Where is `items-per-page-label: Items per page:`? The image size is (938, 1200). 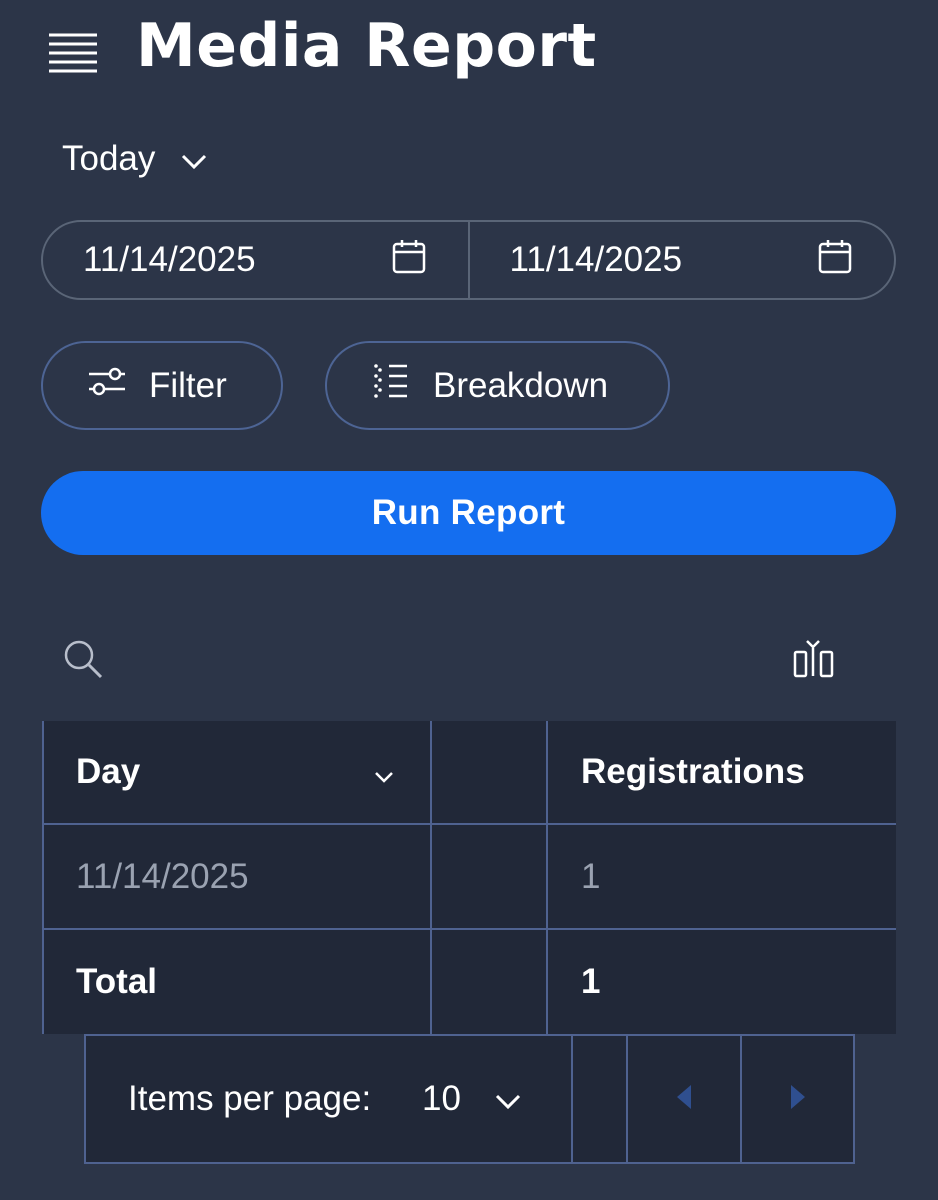
items-per-page-label: Items per page: is located at coordinates (250, 1098).